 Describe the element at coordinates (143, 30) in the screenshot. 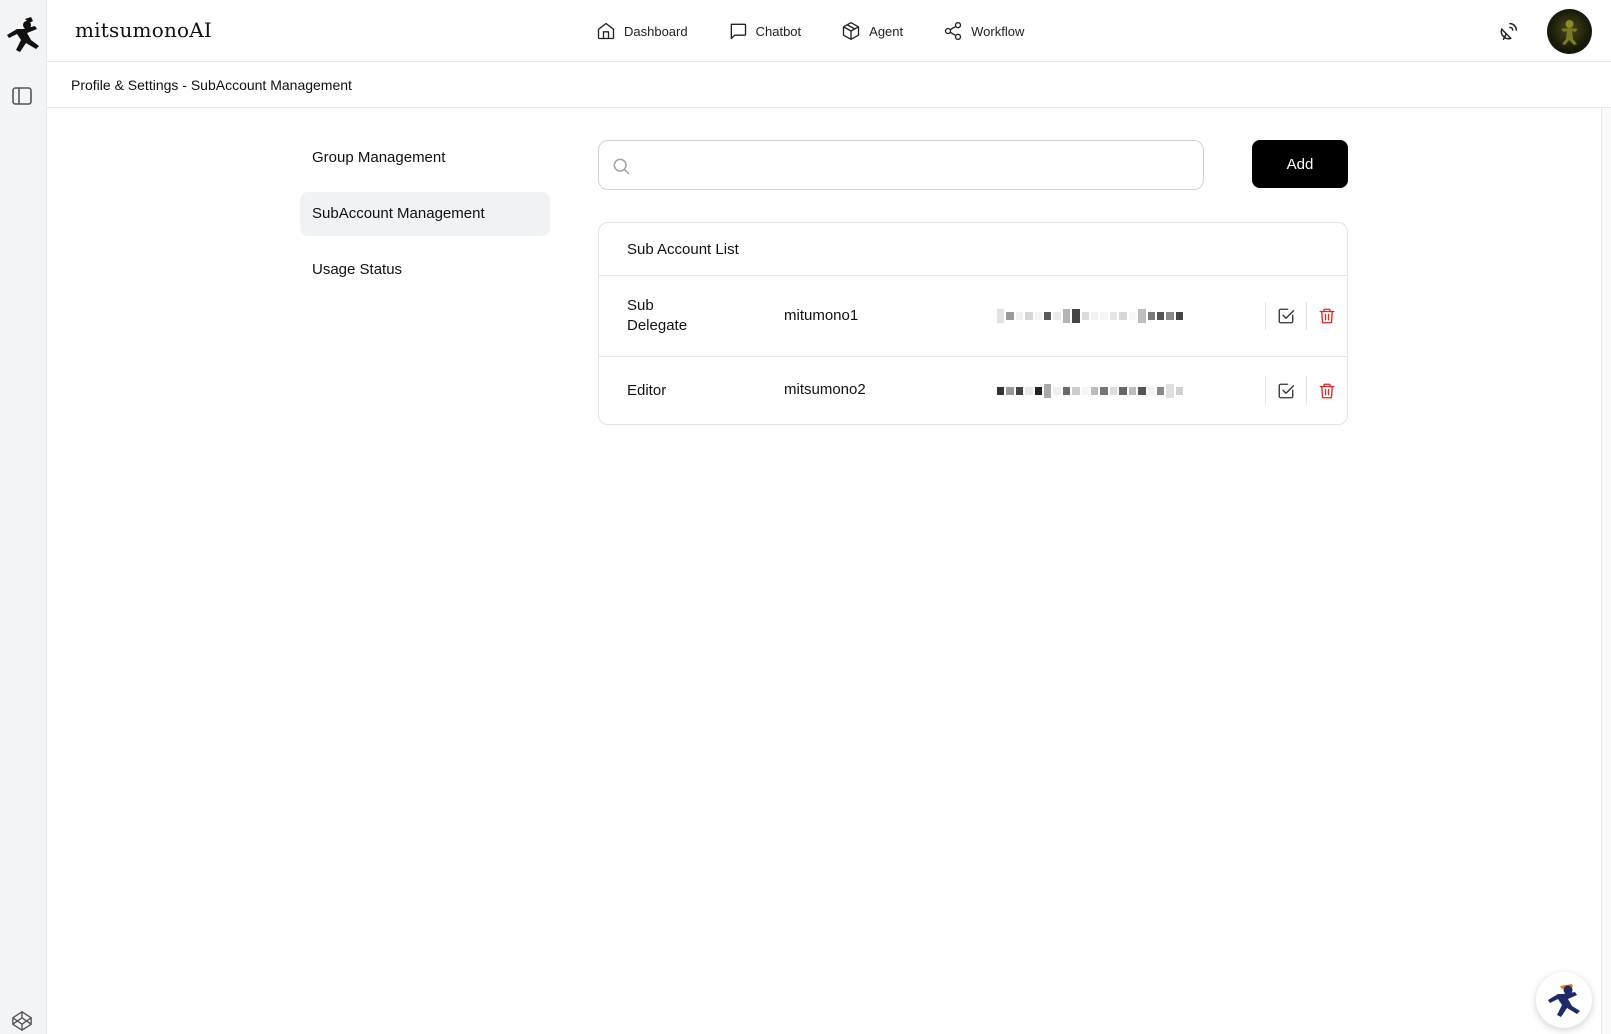

I see `brand-name: mitsumonoAI` at that location.